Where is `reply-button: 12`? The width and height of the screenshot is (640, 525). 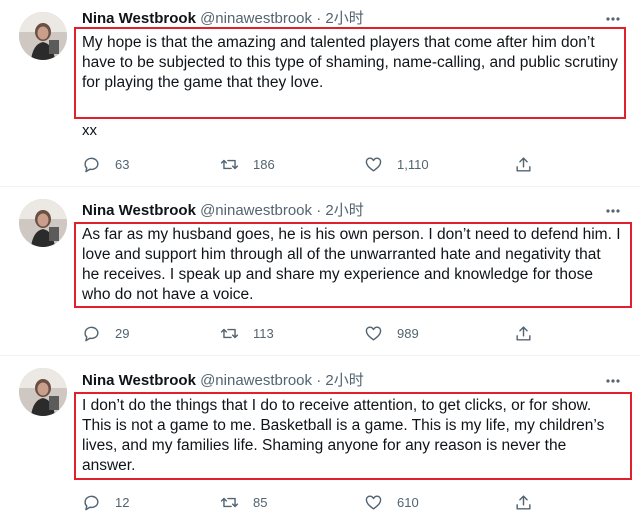
reply-button: 12 is located at coordinates (105, 502).